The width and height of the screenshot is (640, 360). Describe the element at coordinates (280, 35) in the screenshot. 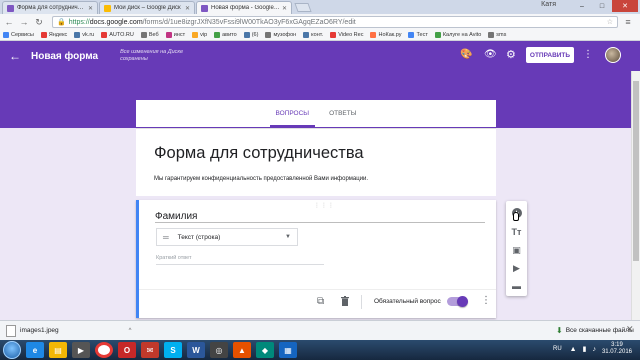

I see `bookmark-item: музофон` at that location.